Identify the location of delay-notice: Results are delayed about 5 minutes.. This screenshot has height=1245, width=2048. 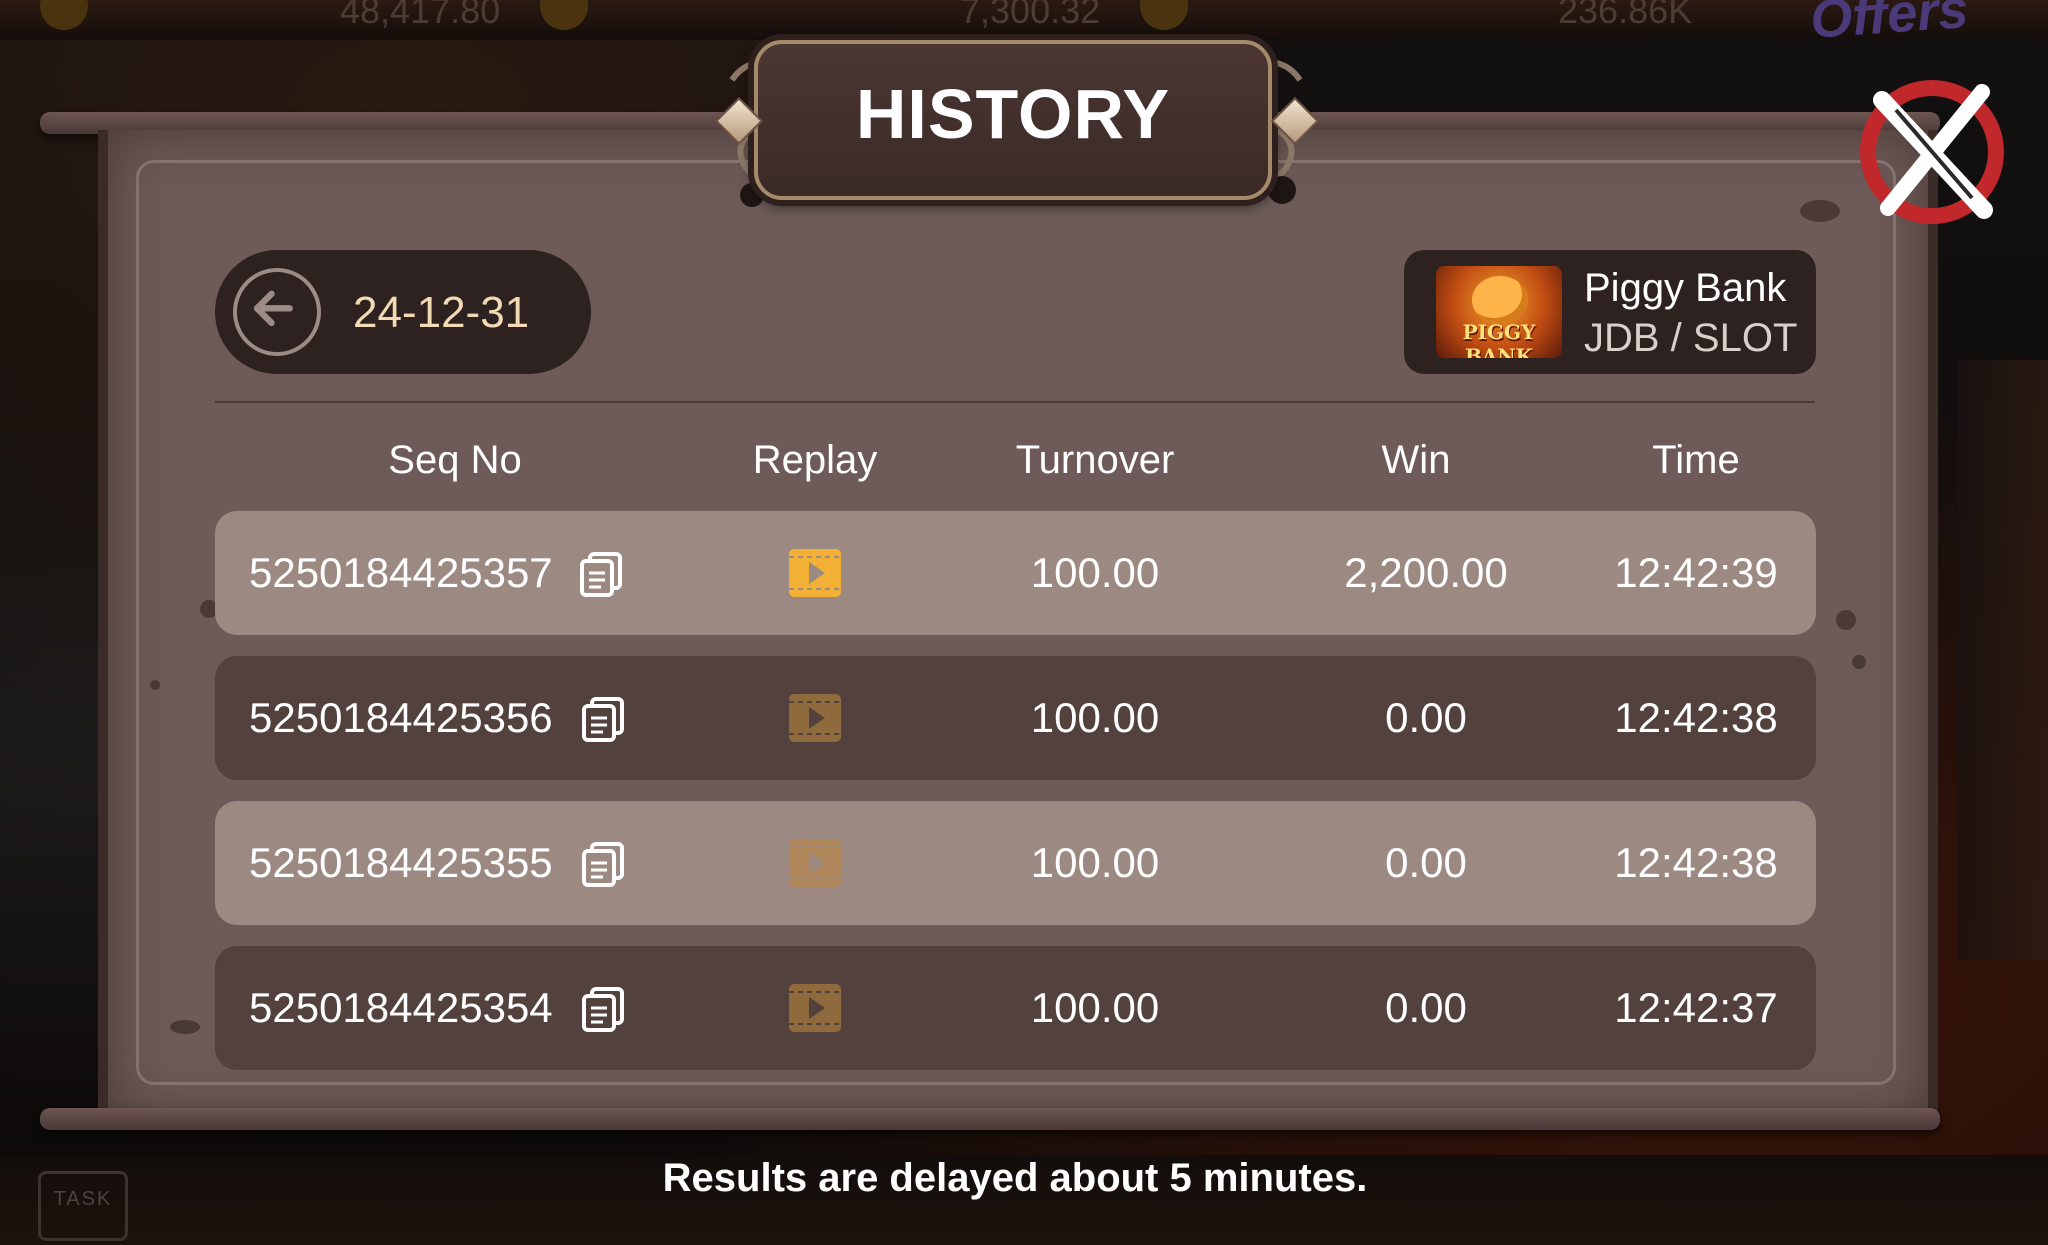
(1015, 1178).